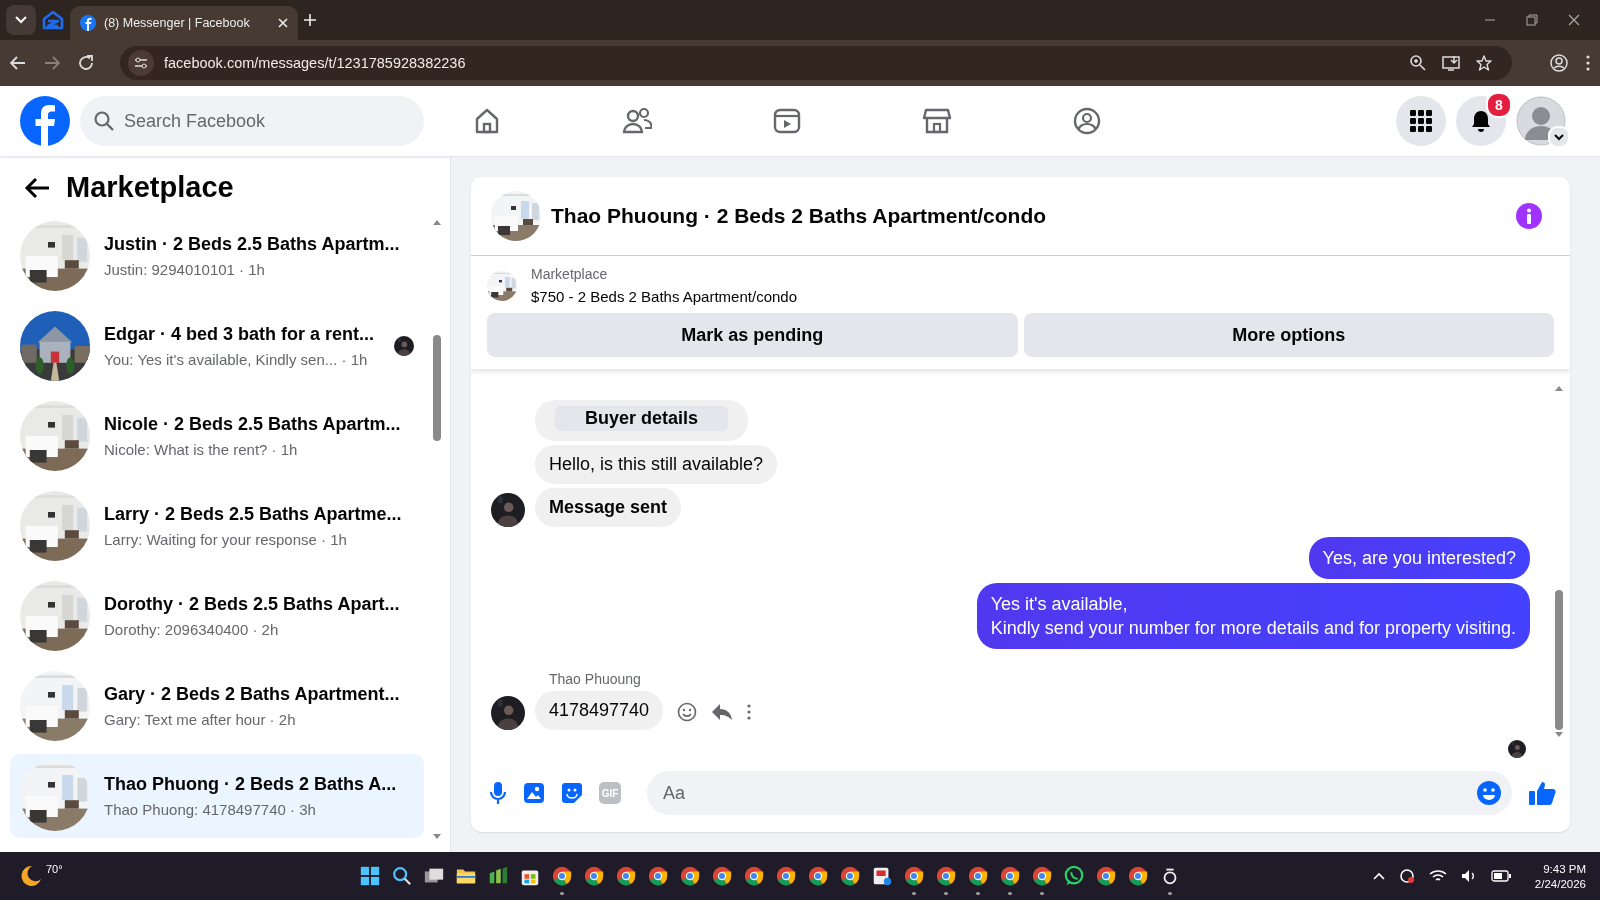  I want to click on message-preview: Dorothy: 2096340400 · 2h, so click(192, 629).